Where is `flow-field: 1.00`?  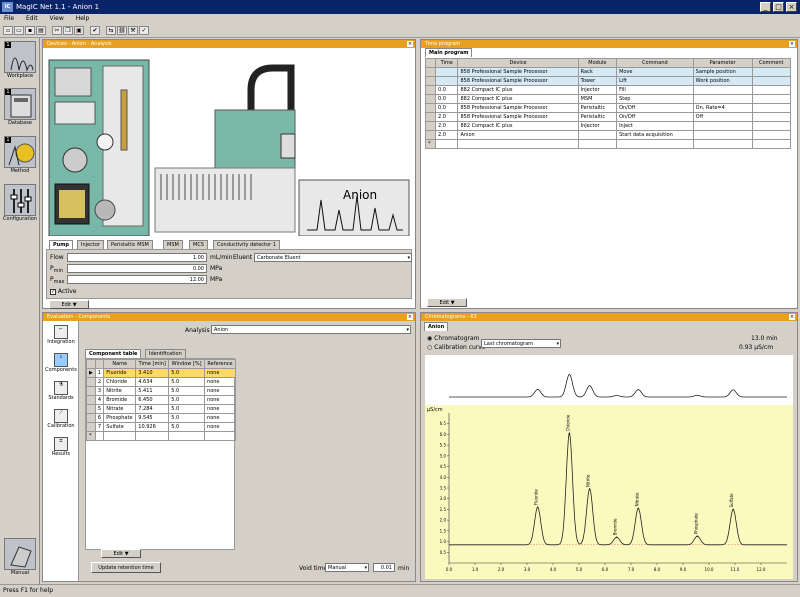 flow-field: 1.00 is located at coordinates (137, 257).